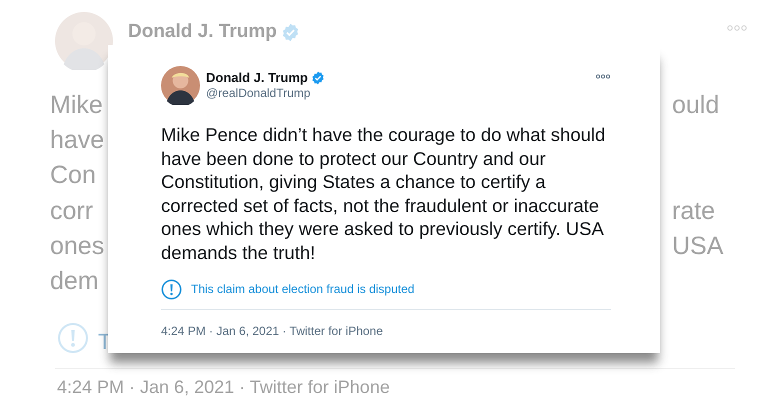 The image size is (768, 400). What do you see at coordinates (77, 140) in the screenshot?
I see `tweet-text-fragment: have` at bounding box center [77, 140].